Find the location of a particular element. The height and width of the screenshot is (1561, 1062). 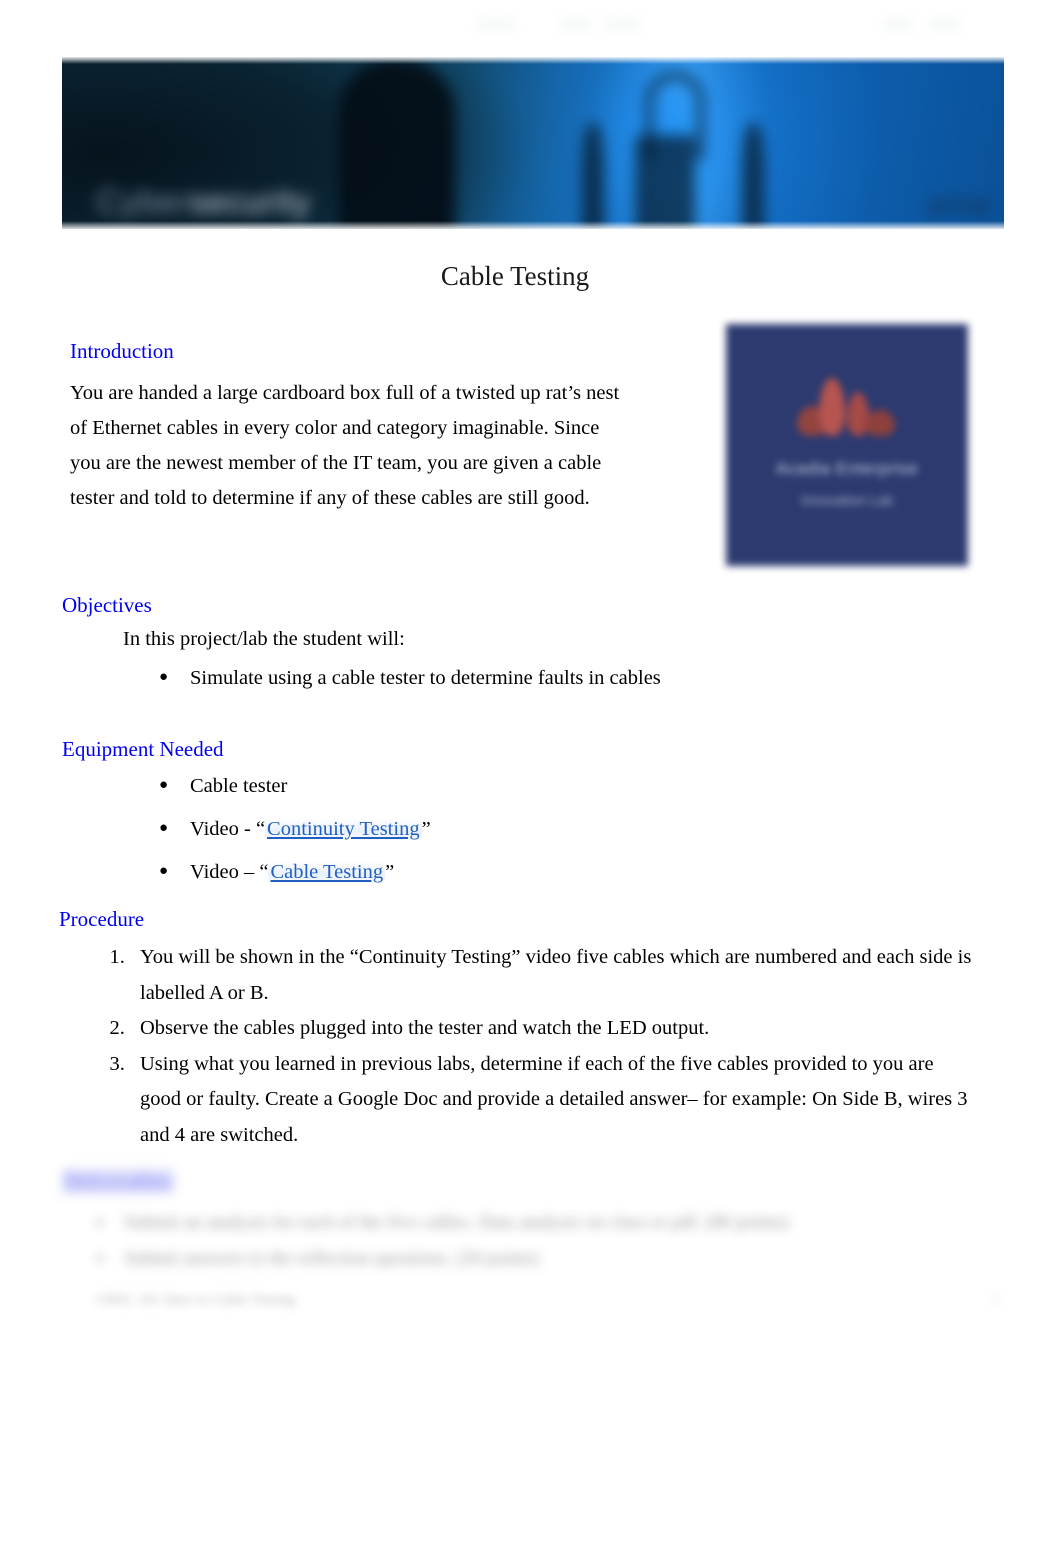

banner-figure-silhouette is located at coordinates (397, 144).